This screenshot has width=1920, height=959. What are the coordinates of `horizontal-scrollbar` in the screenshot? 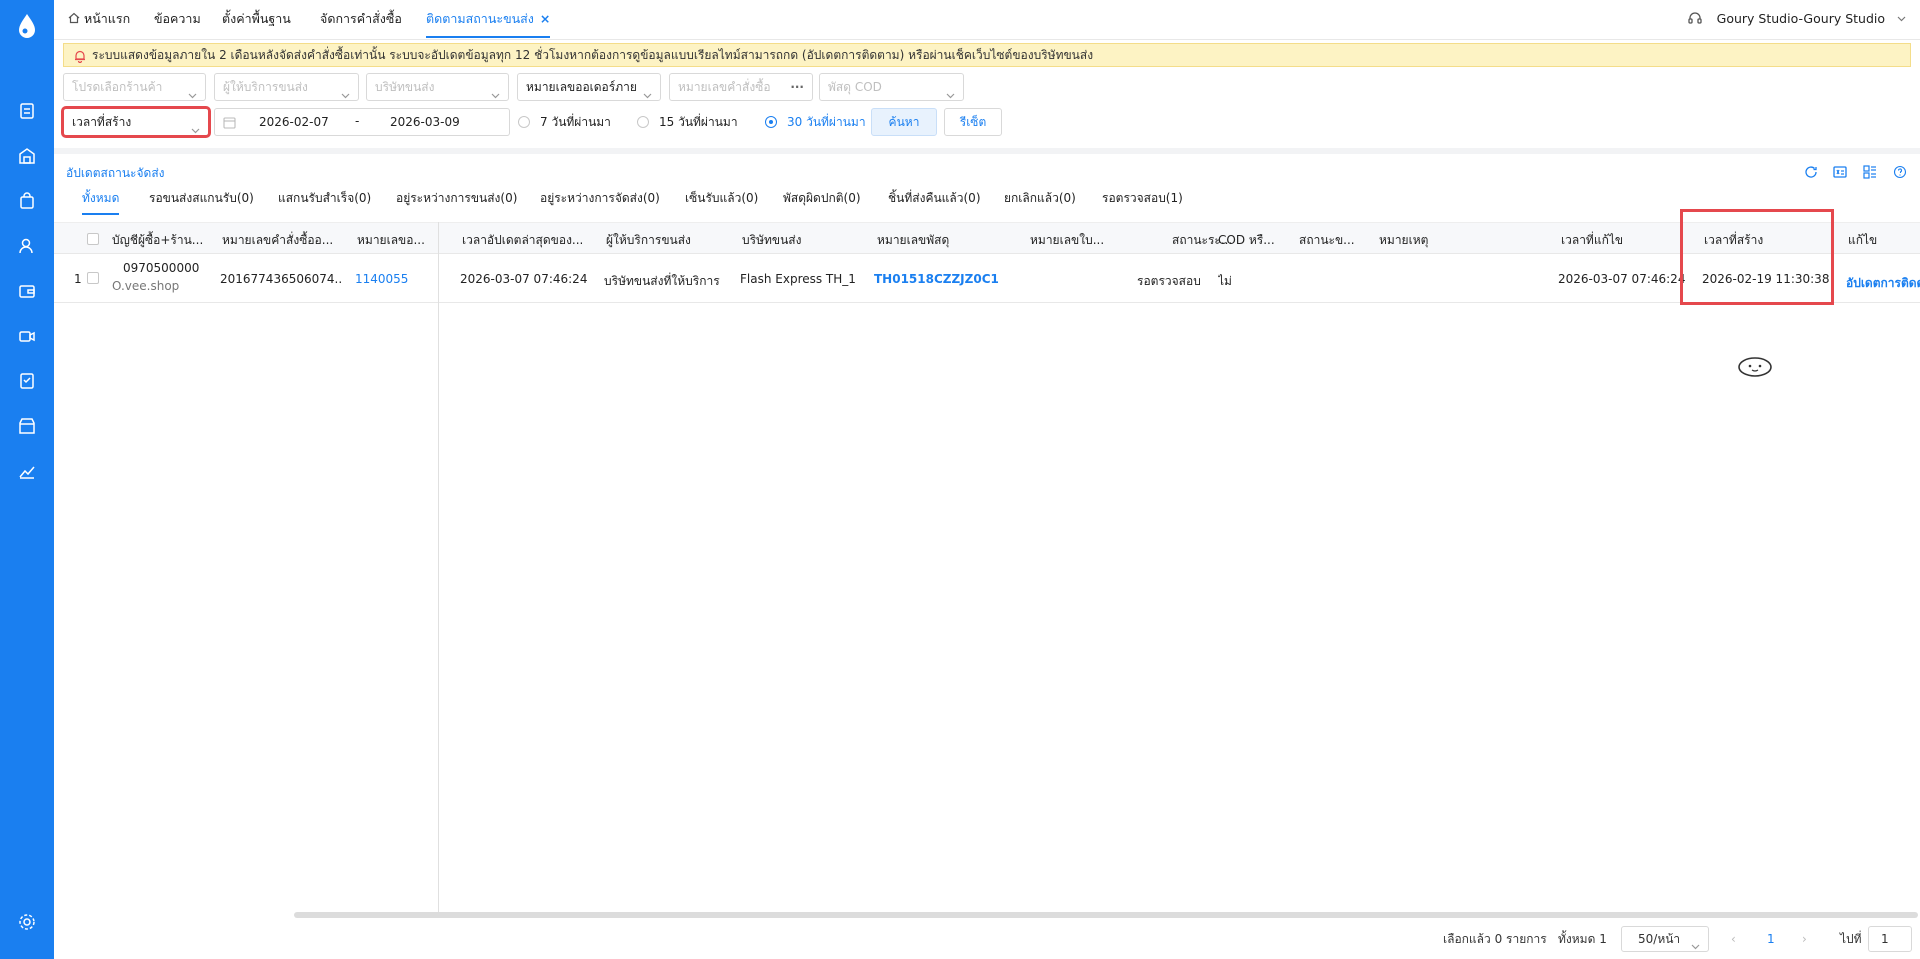 It's located at (1106, 915).